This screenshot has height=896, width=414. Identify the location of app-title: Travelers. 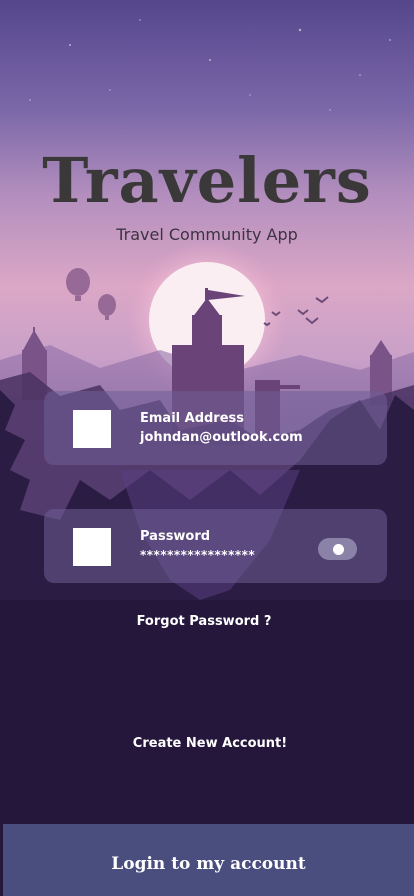
(207, 180).